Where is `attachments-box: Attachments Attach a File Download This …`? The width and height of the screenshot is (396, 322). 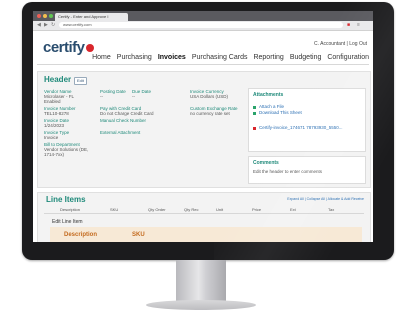
attachments-box: Attachments Attach a File Download This … is located at coordinates (307, 120).